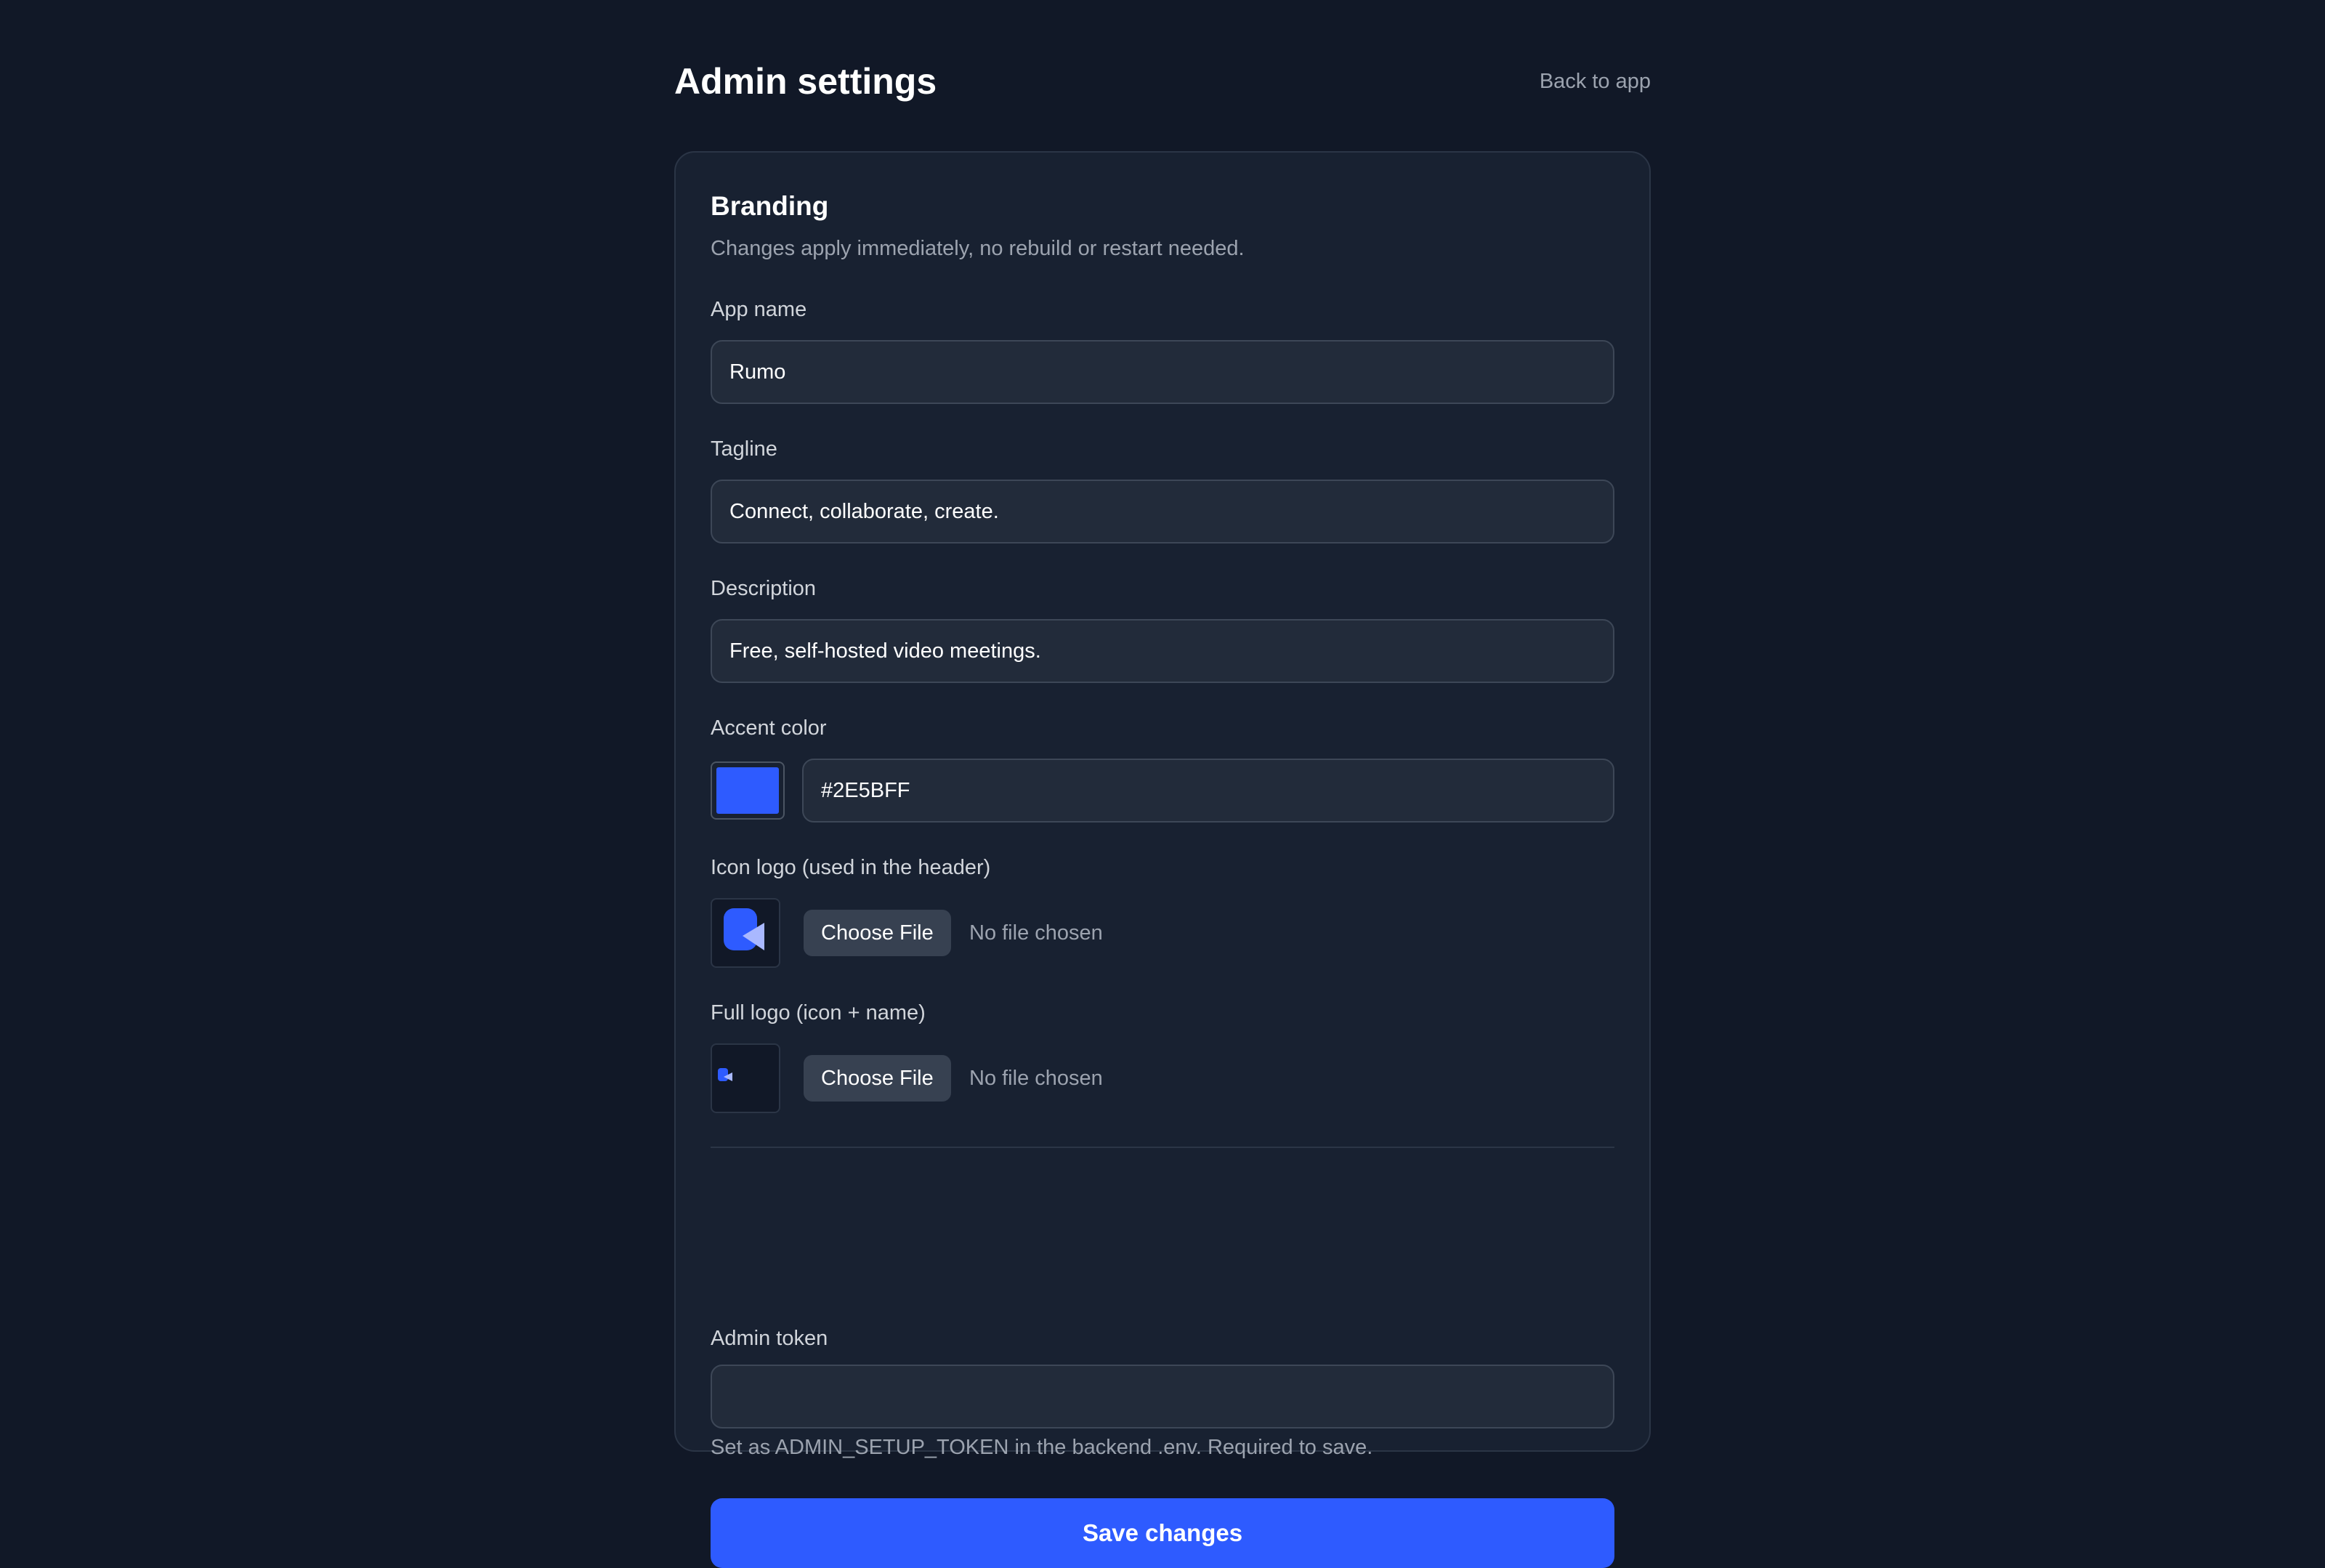 The width and height of the screenshot is (2325, 1568). I want to click on rumo-logo-icon, so click(744, 929).